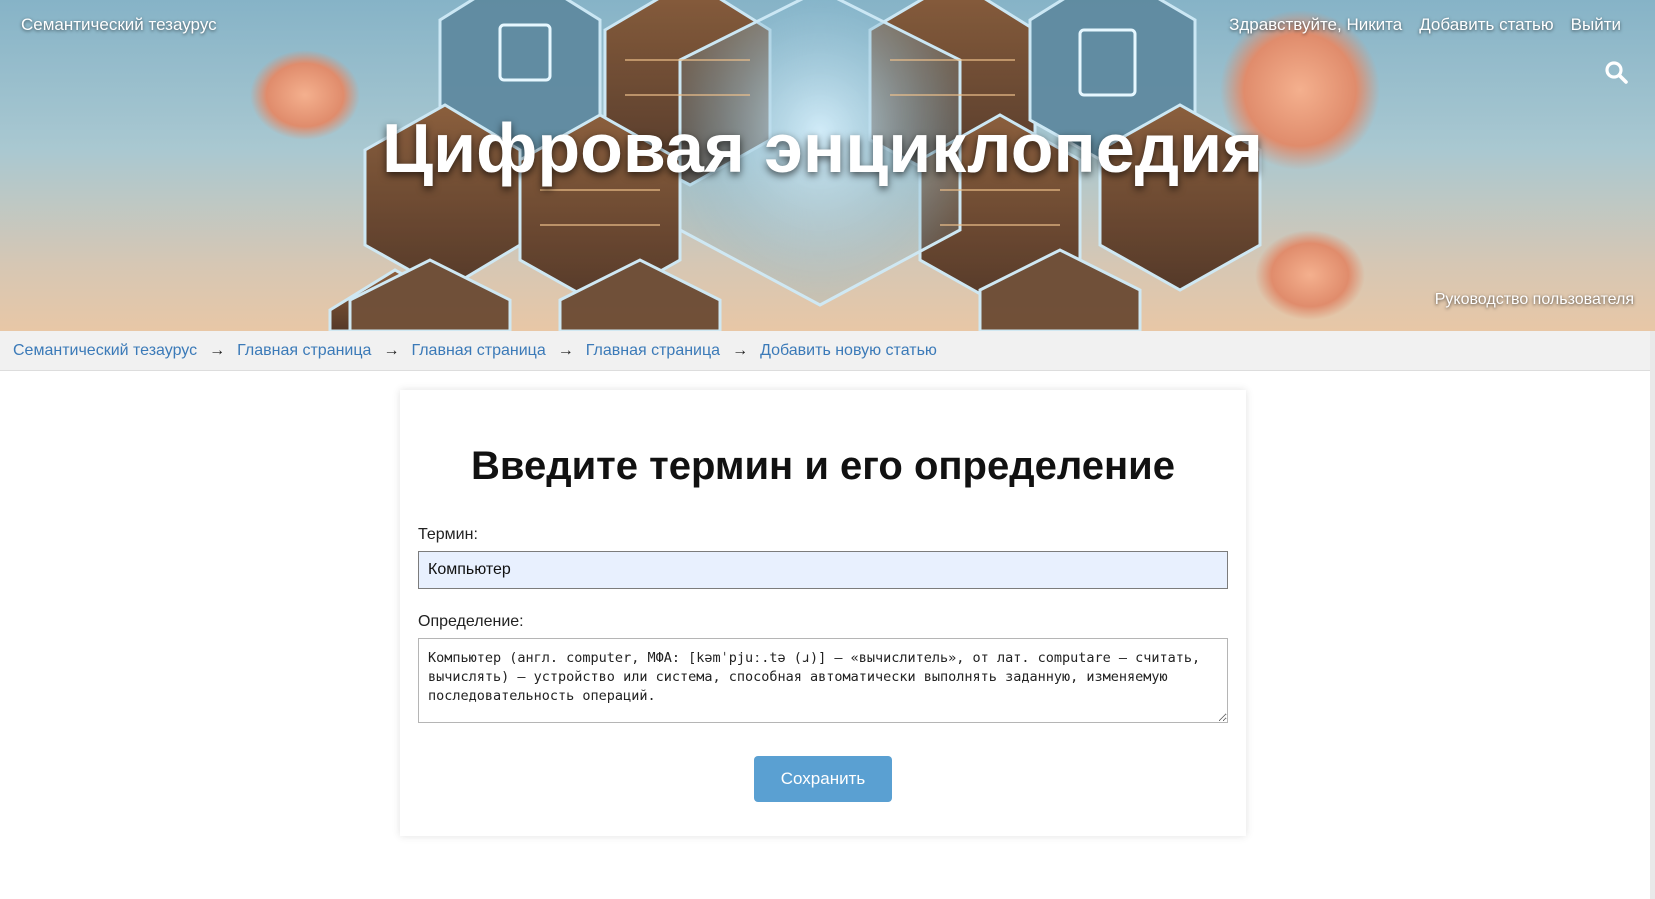 Image resolution: width=1655 pixels, height=899 pixels. I want to click on greeting-link: Здравствуйте, Никита, so click(1315, 25).